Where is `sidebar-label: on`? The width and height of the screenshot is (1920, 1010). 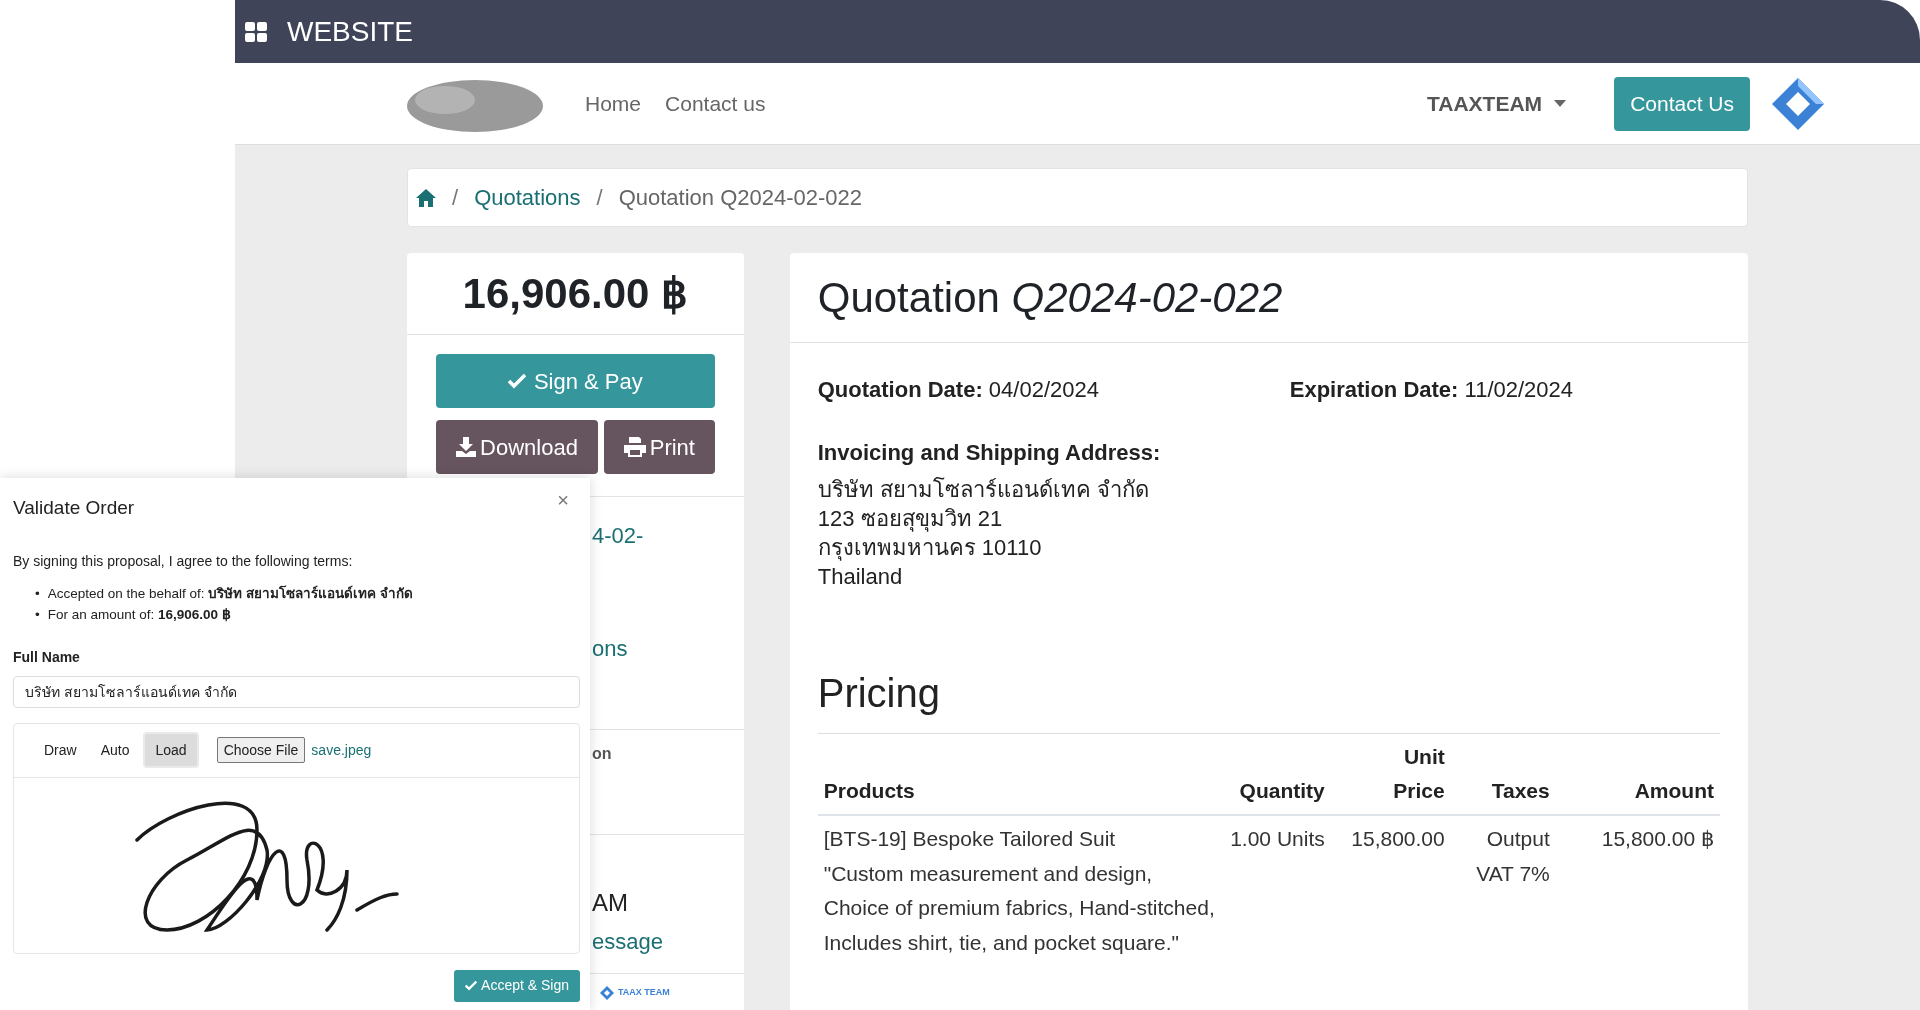
sidebar-label: on is located at coordinates (602, 754).